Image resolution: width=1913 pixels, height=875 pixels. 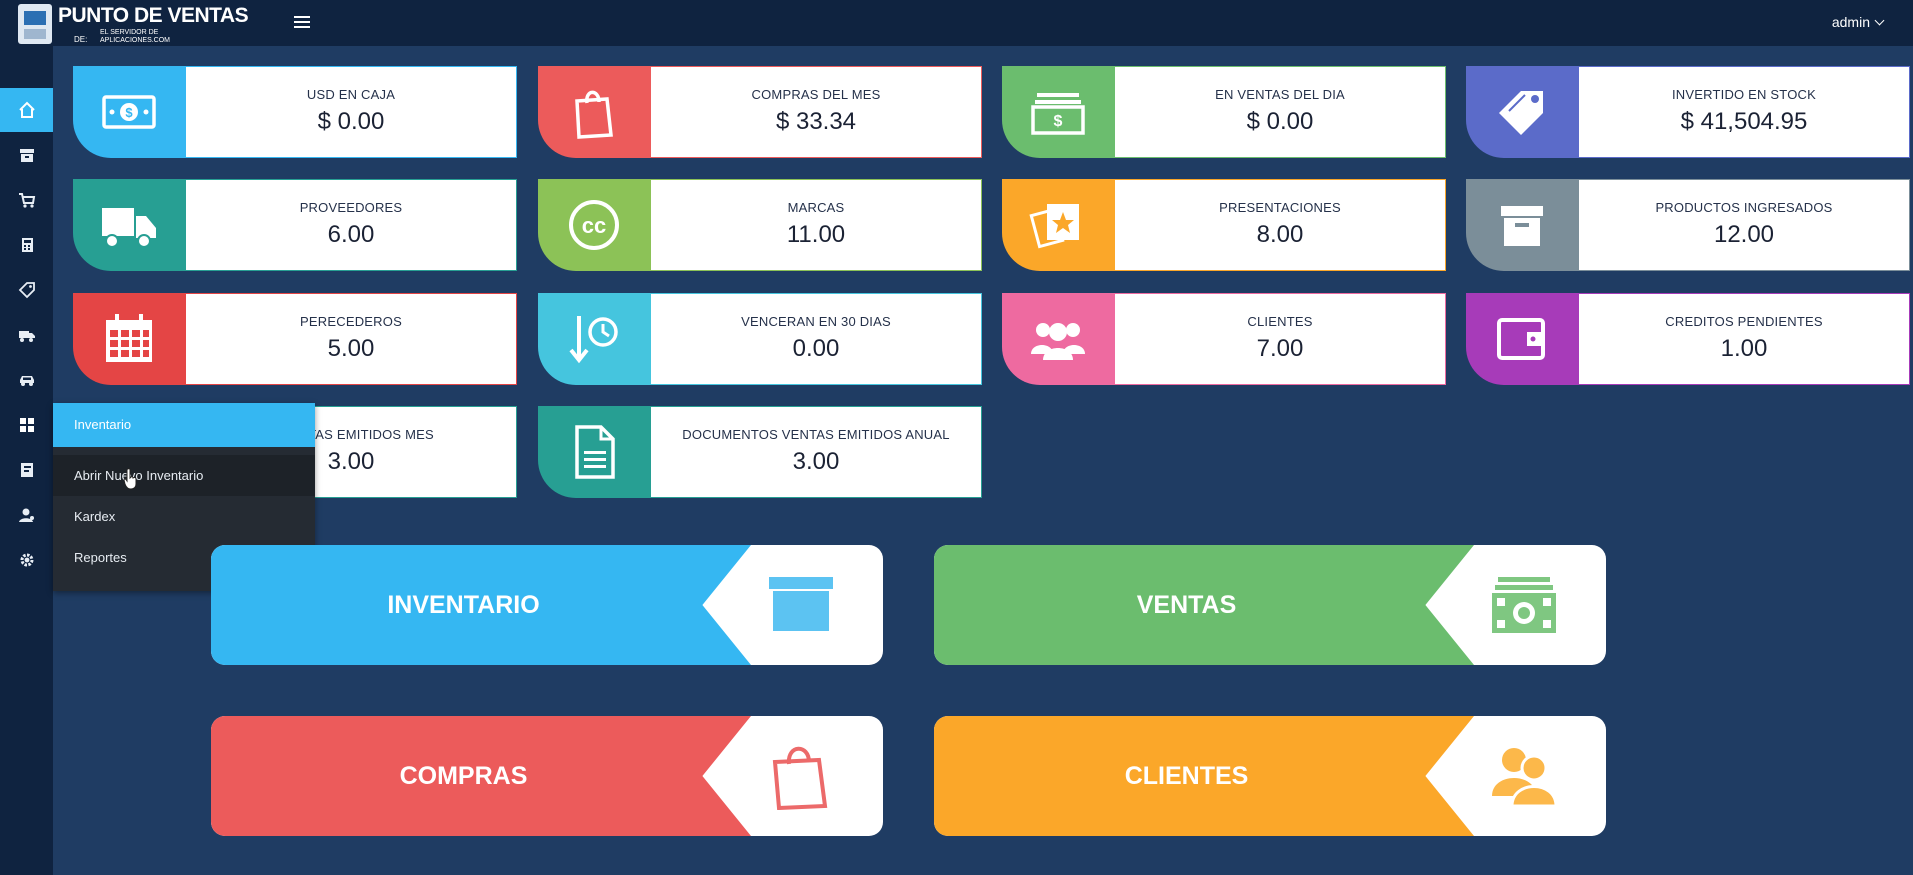 I want to click on shortcut-inventario-button: INVENTARIO, so click(x=547, y=605).